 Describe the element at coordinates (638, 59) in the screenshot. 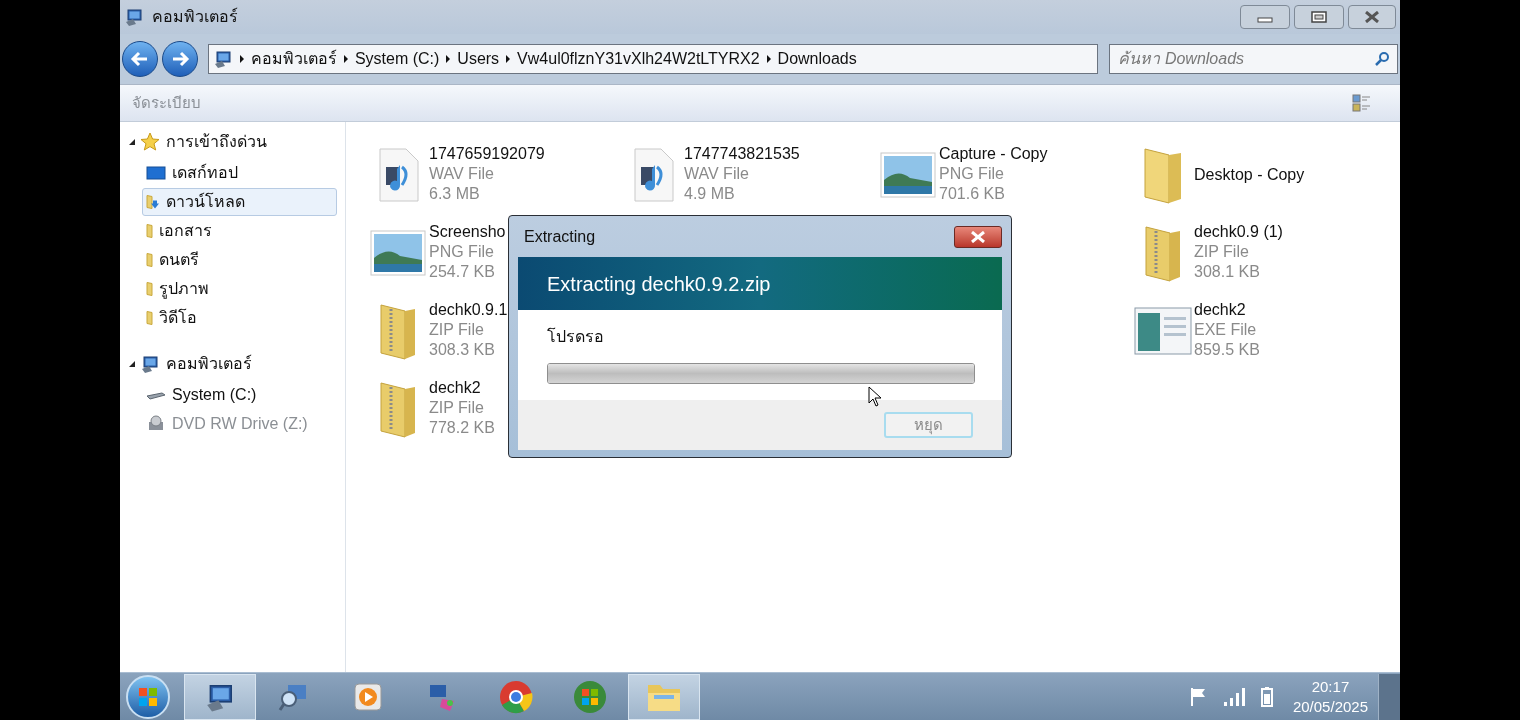

I see `breadcrumb-item: Vw4ul0flznY31vXlh24W2tLTYRX2` at that location.